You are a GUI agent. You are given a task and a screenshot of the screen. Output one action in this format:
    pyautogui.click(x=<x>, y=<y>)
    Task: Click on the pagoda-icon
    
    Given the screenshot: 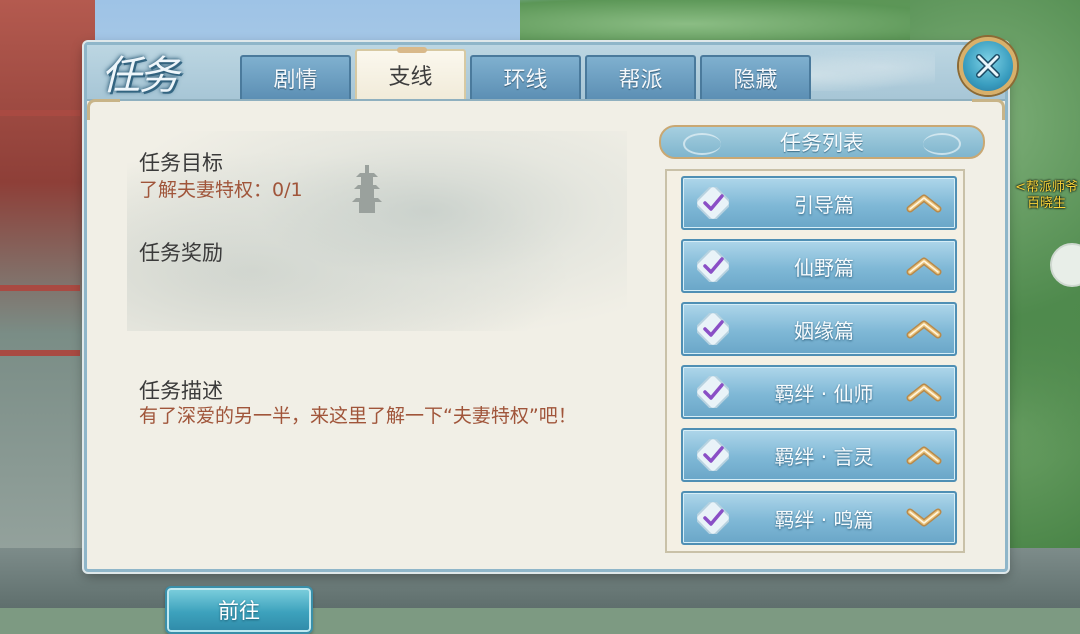 What is the action you would take?
    pyautogui.click(x=367, y=189)
    